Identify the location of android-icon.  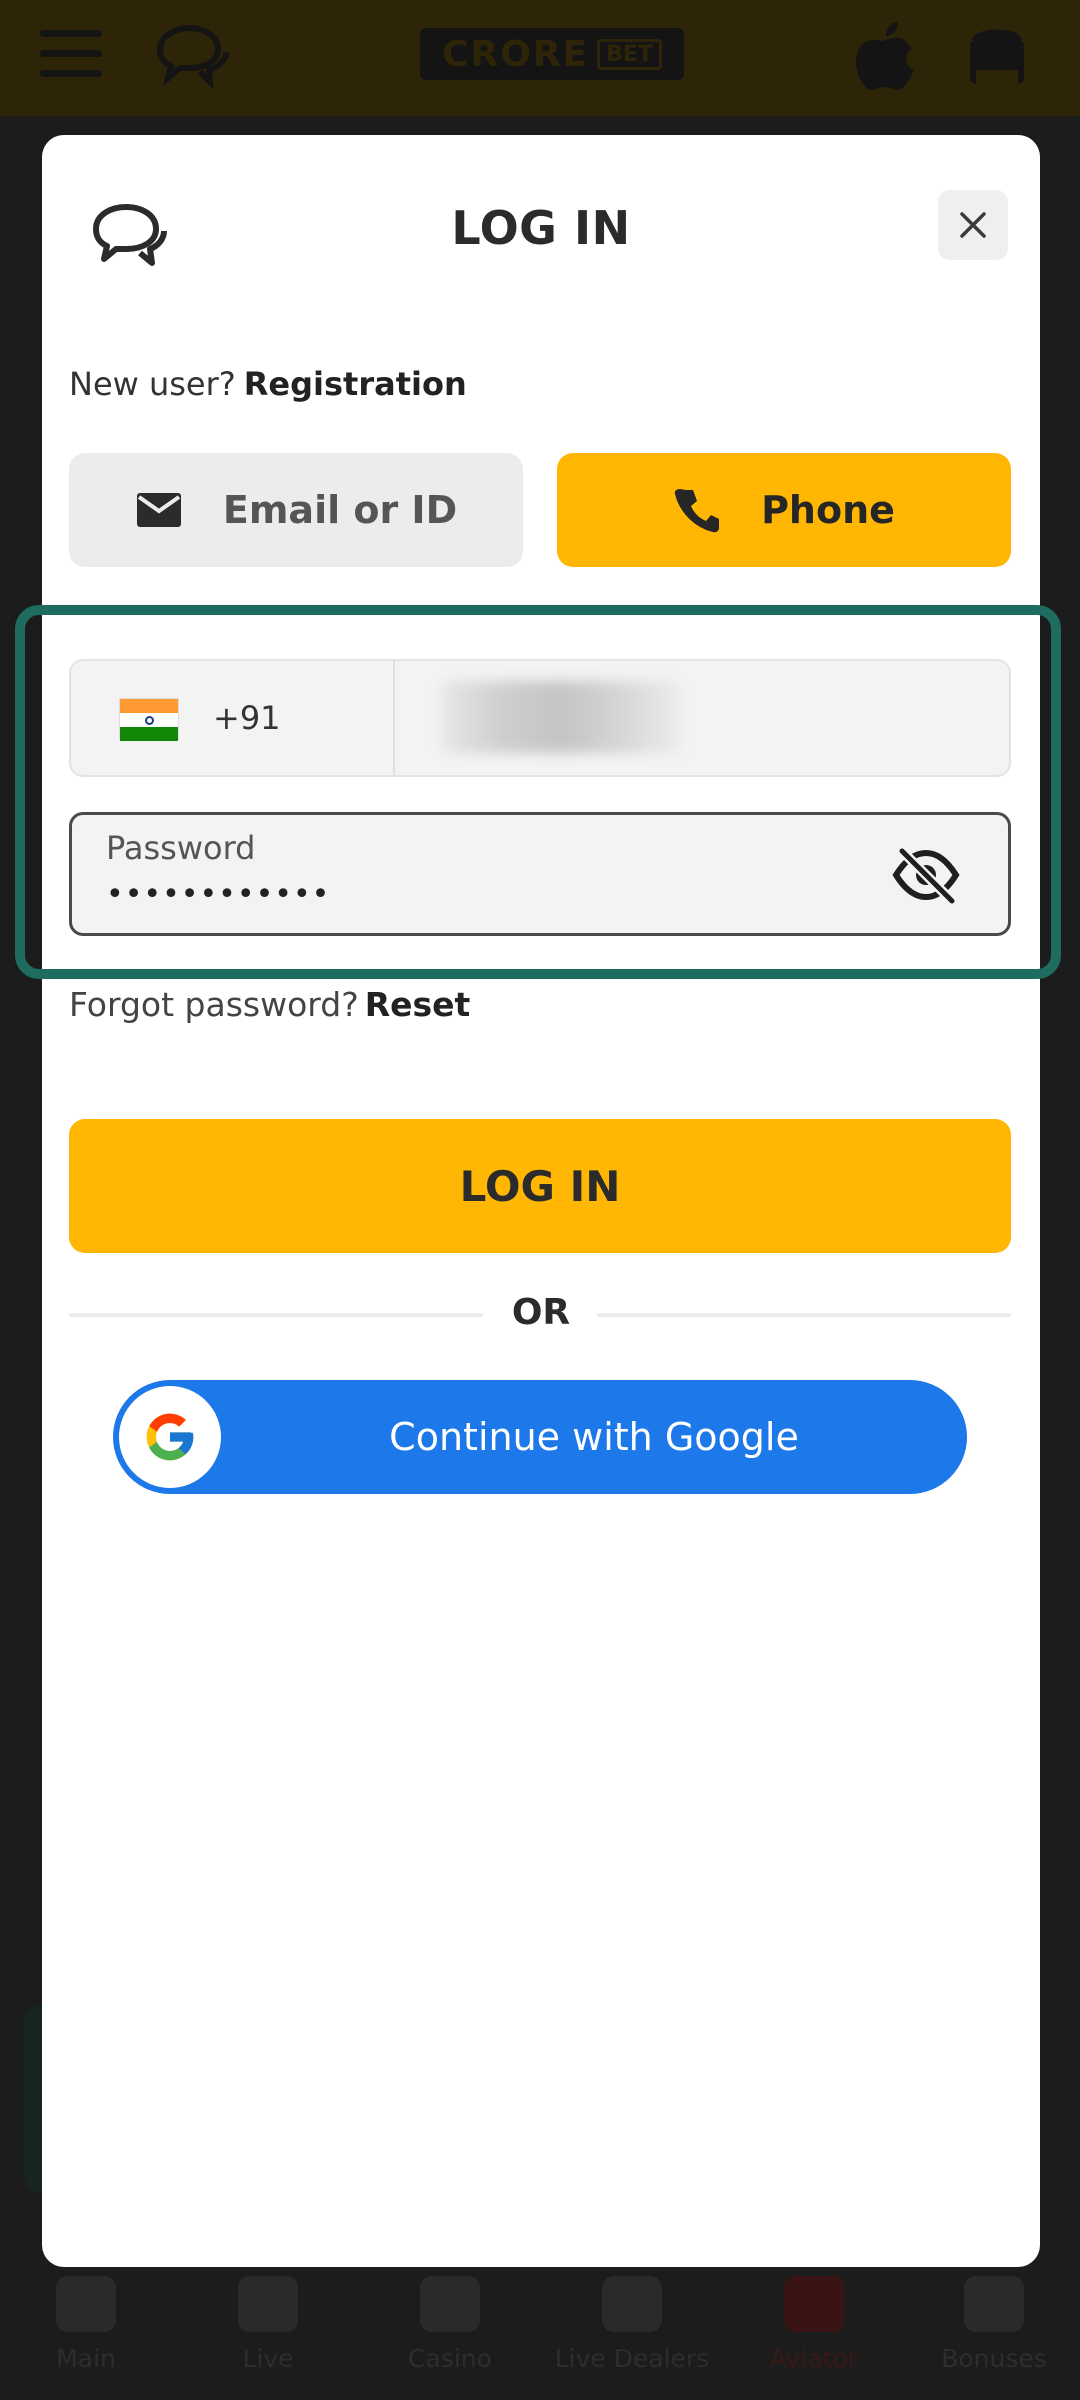
(997, 55).